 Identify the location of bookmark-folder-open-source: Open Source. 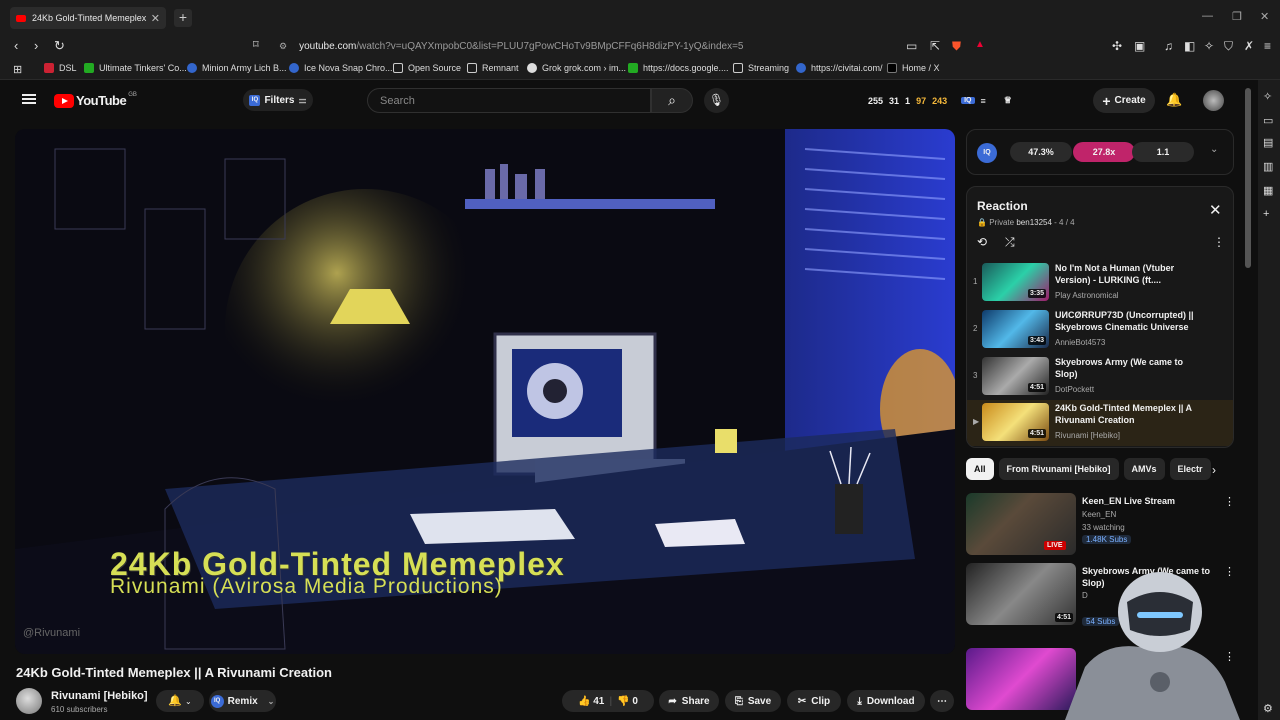
(427, 68).